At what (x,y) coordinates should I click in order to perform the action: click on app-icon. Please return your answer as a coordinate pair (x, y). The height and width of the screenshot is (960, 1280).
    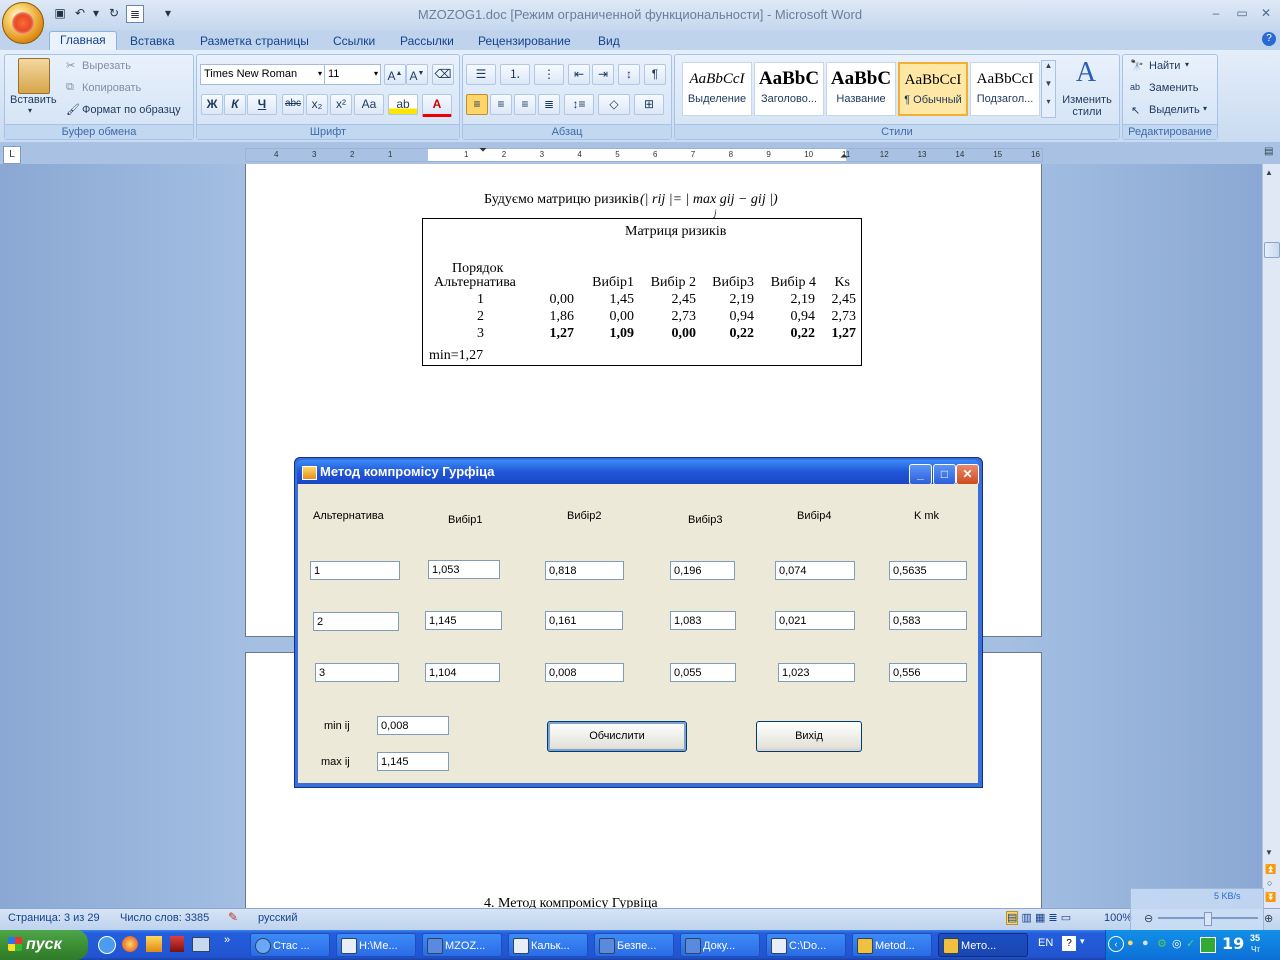
    Looking at the image, I should click on (154, 944).